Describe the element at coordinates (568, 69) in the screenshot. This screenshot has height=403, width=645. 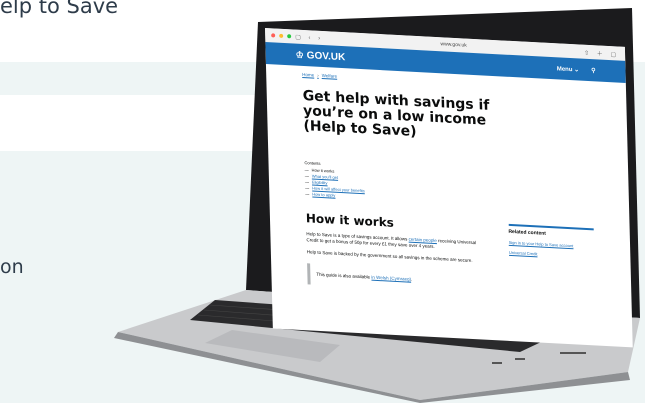
I see `menu-button: Menu ⌄` at that location.